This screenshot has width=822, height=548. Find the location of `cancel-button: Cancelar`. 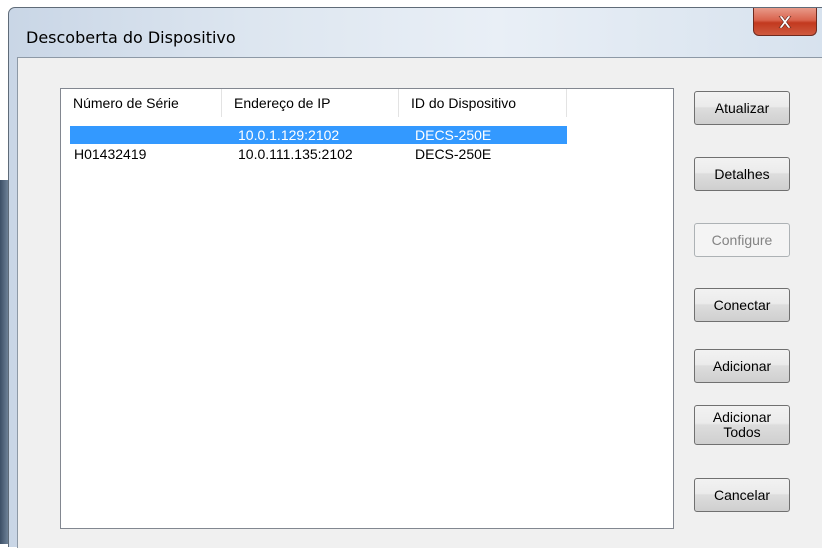

cancel-button: Cancelar is located at coordinates (742, 495).